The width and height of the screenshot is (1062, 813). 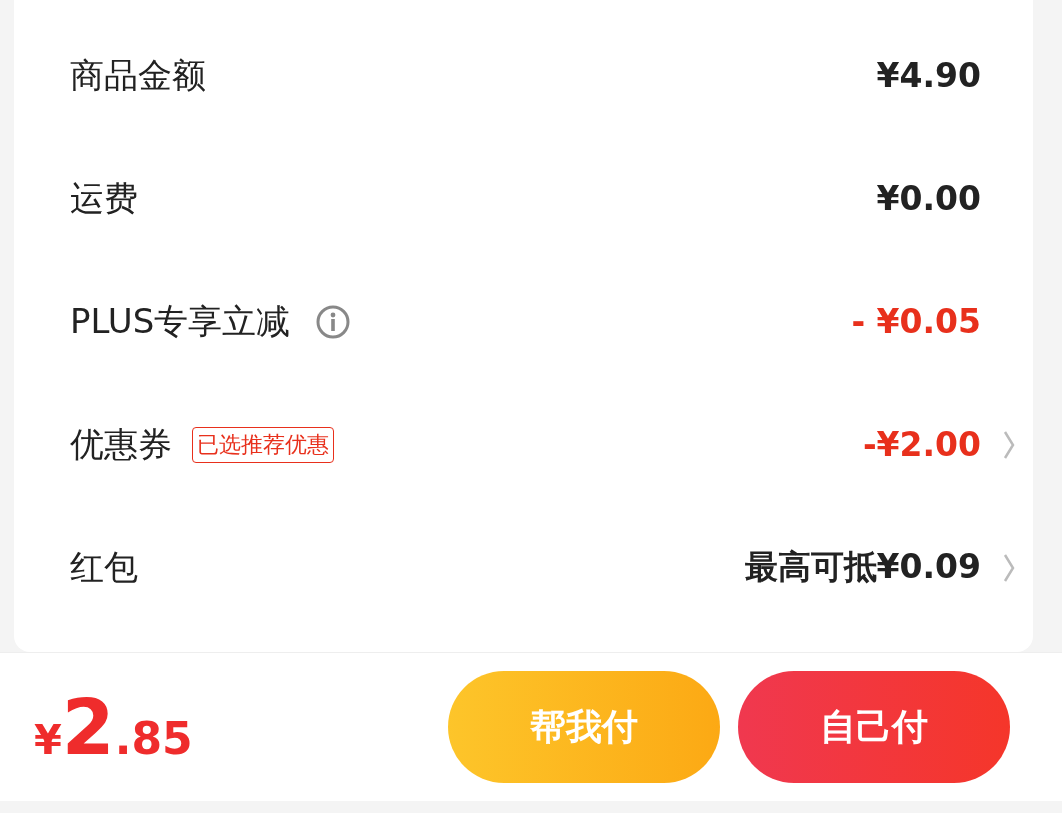 I want to click on row-label: 商品金额, so click(x=138, y=75).